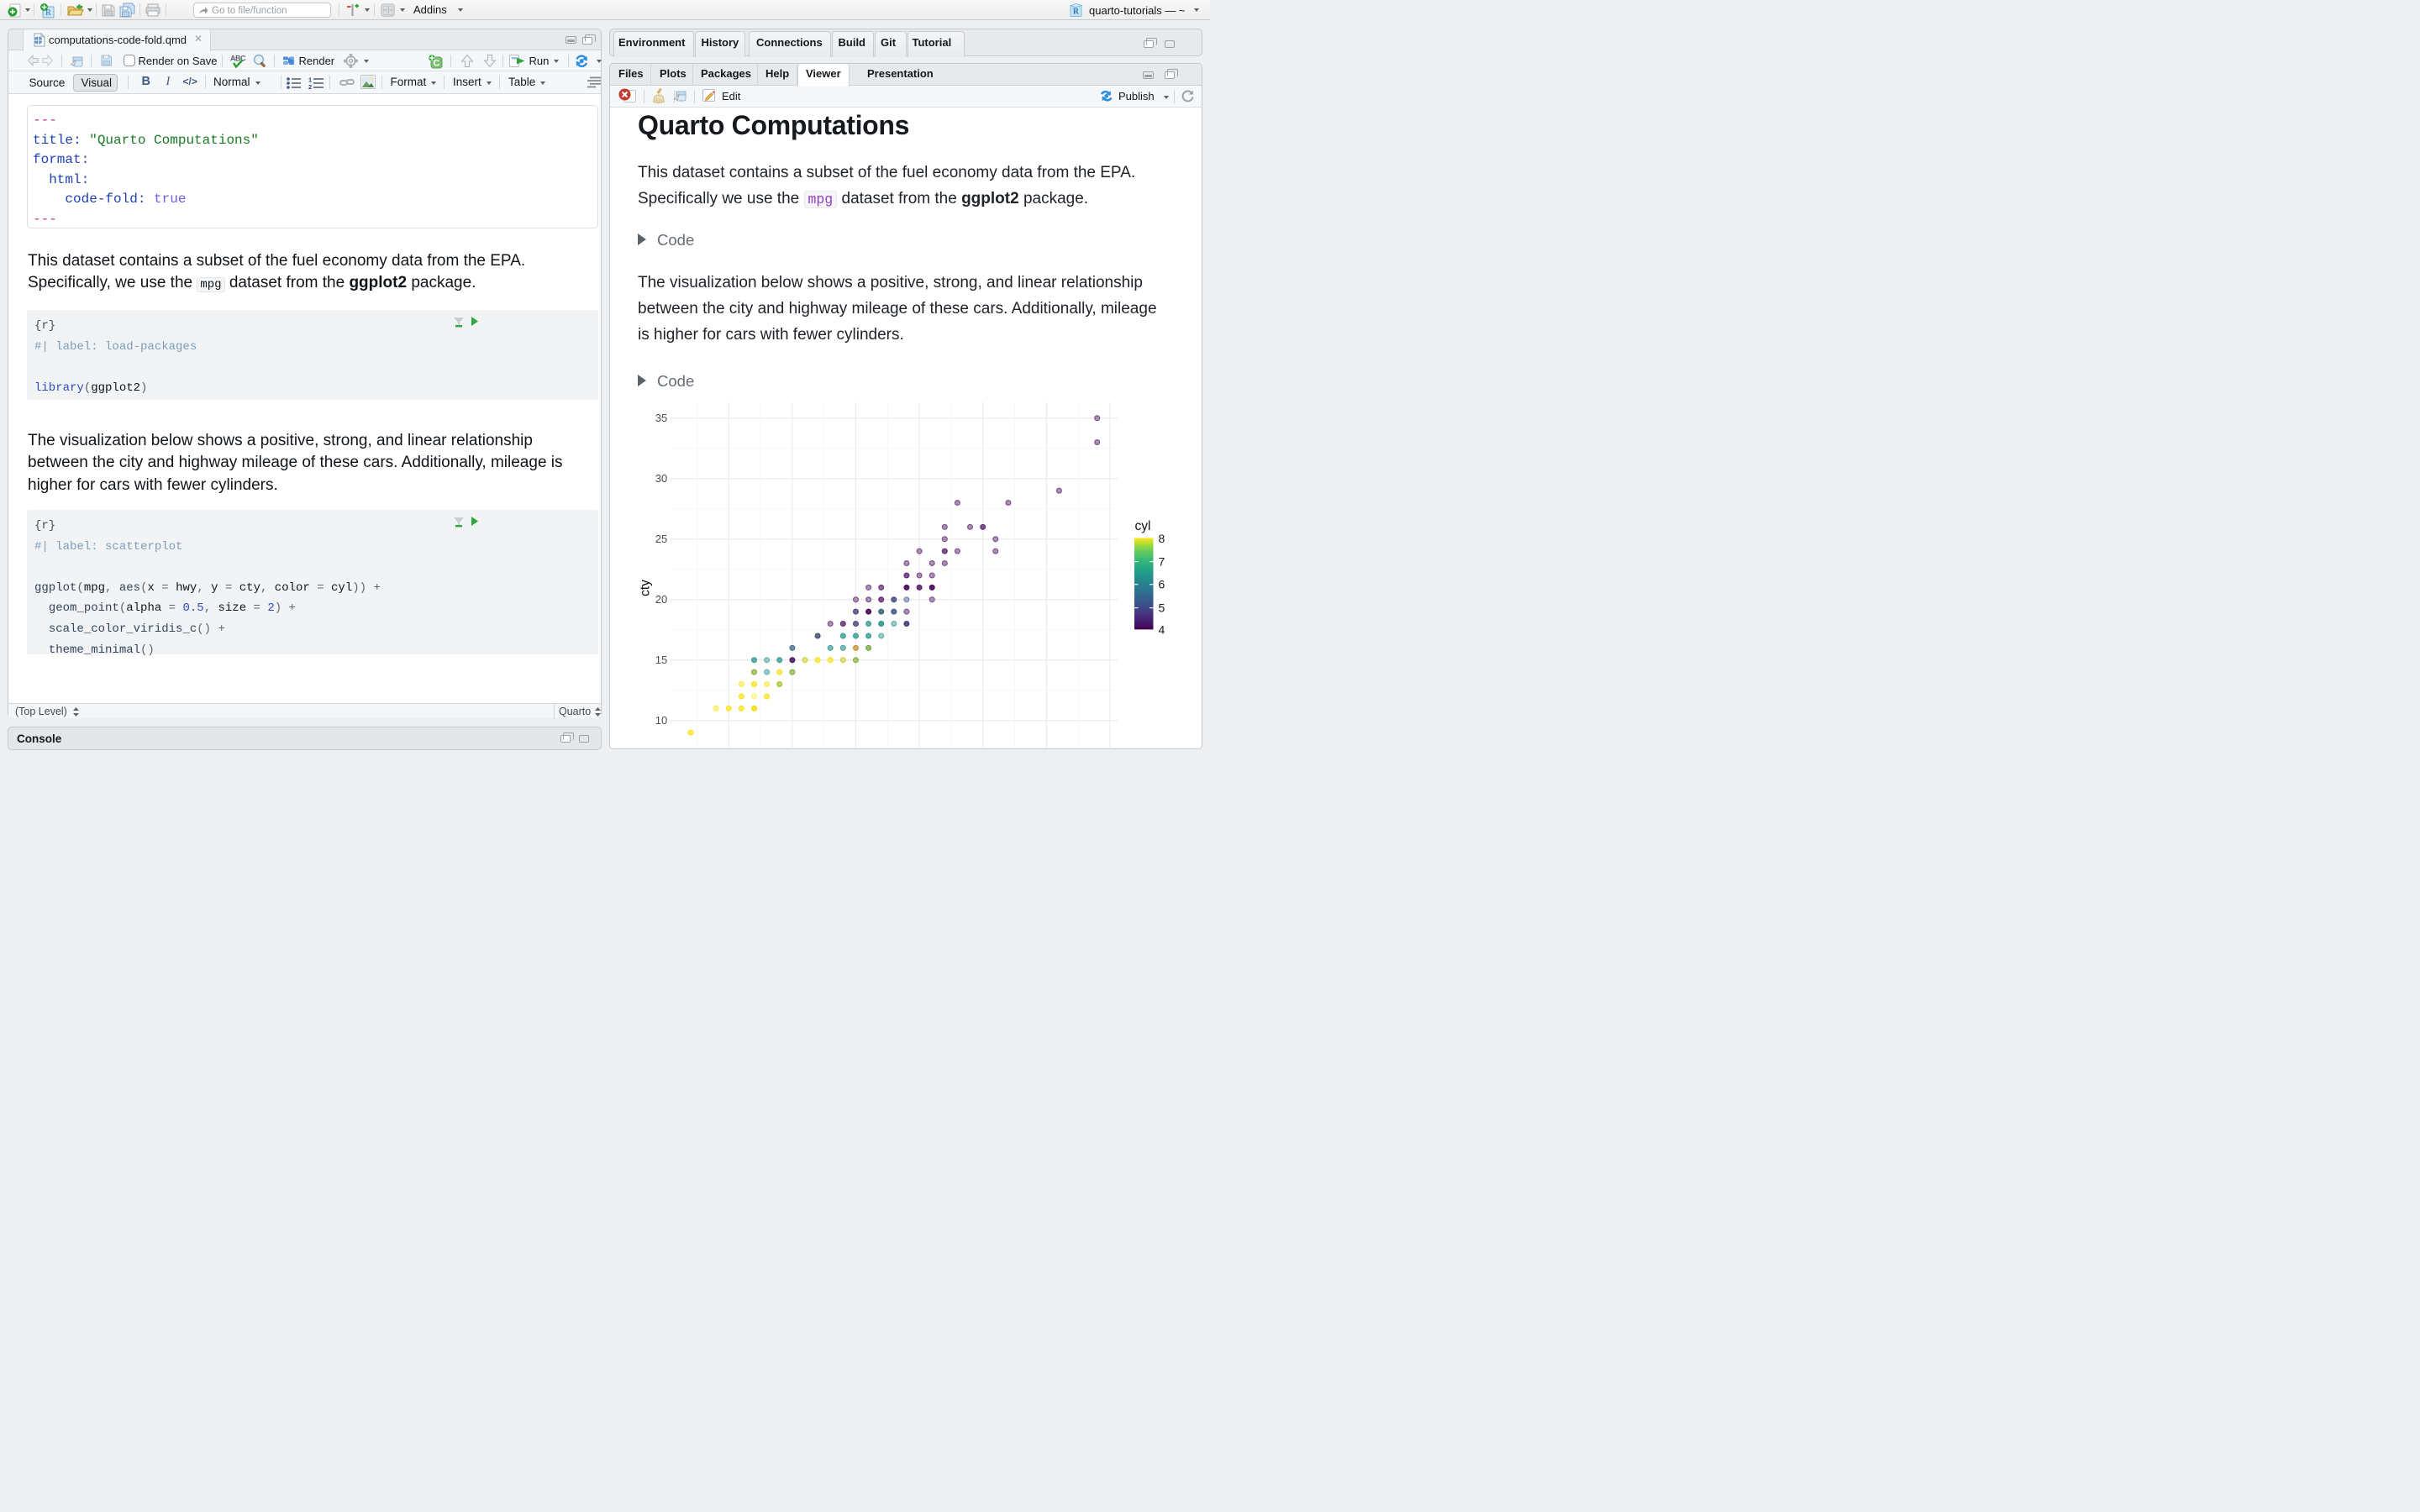 This screenshot has width=2420, height=1512. I want to click on svg-text: ABC, so click(238, 58).